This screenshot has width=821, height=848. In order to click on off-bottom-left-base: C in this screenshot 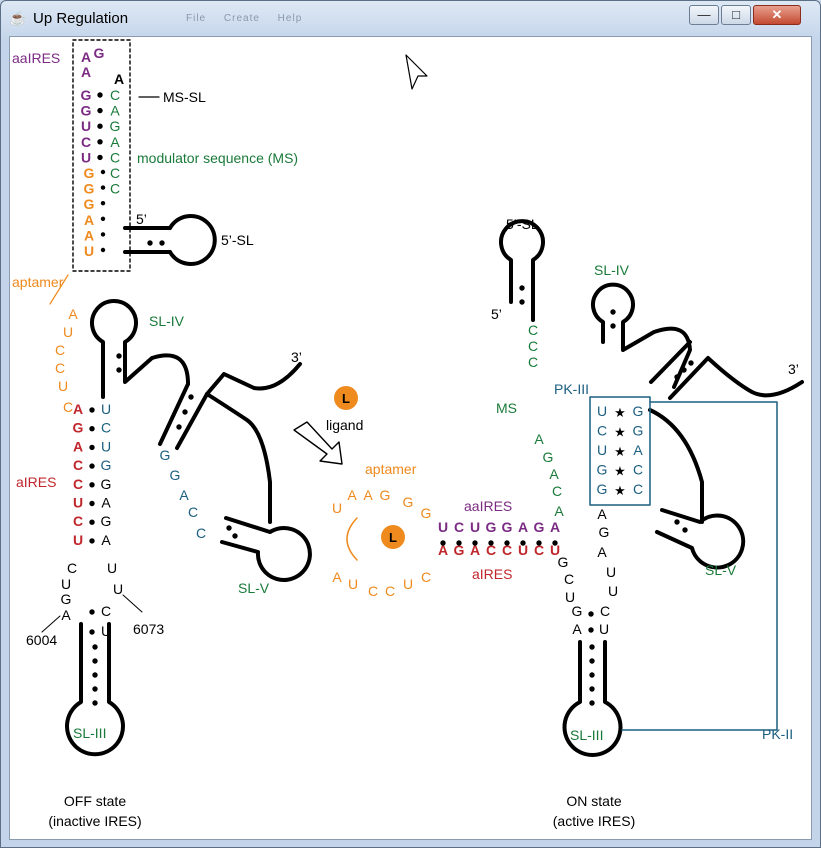, I will do `click(72, 568)`.